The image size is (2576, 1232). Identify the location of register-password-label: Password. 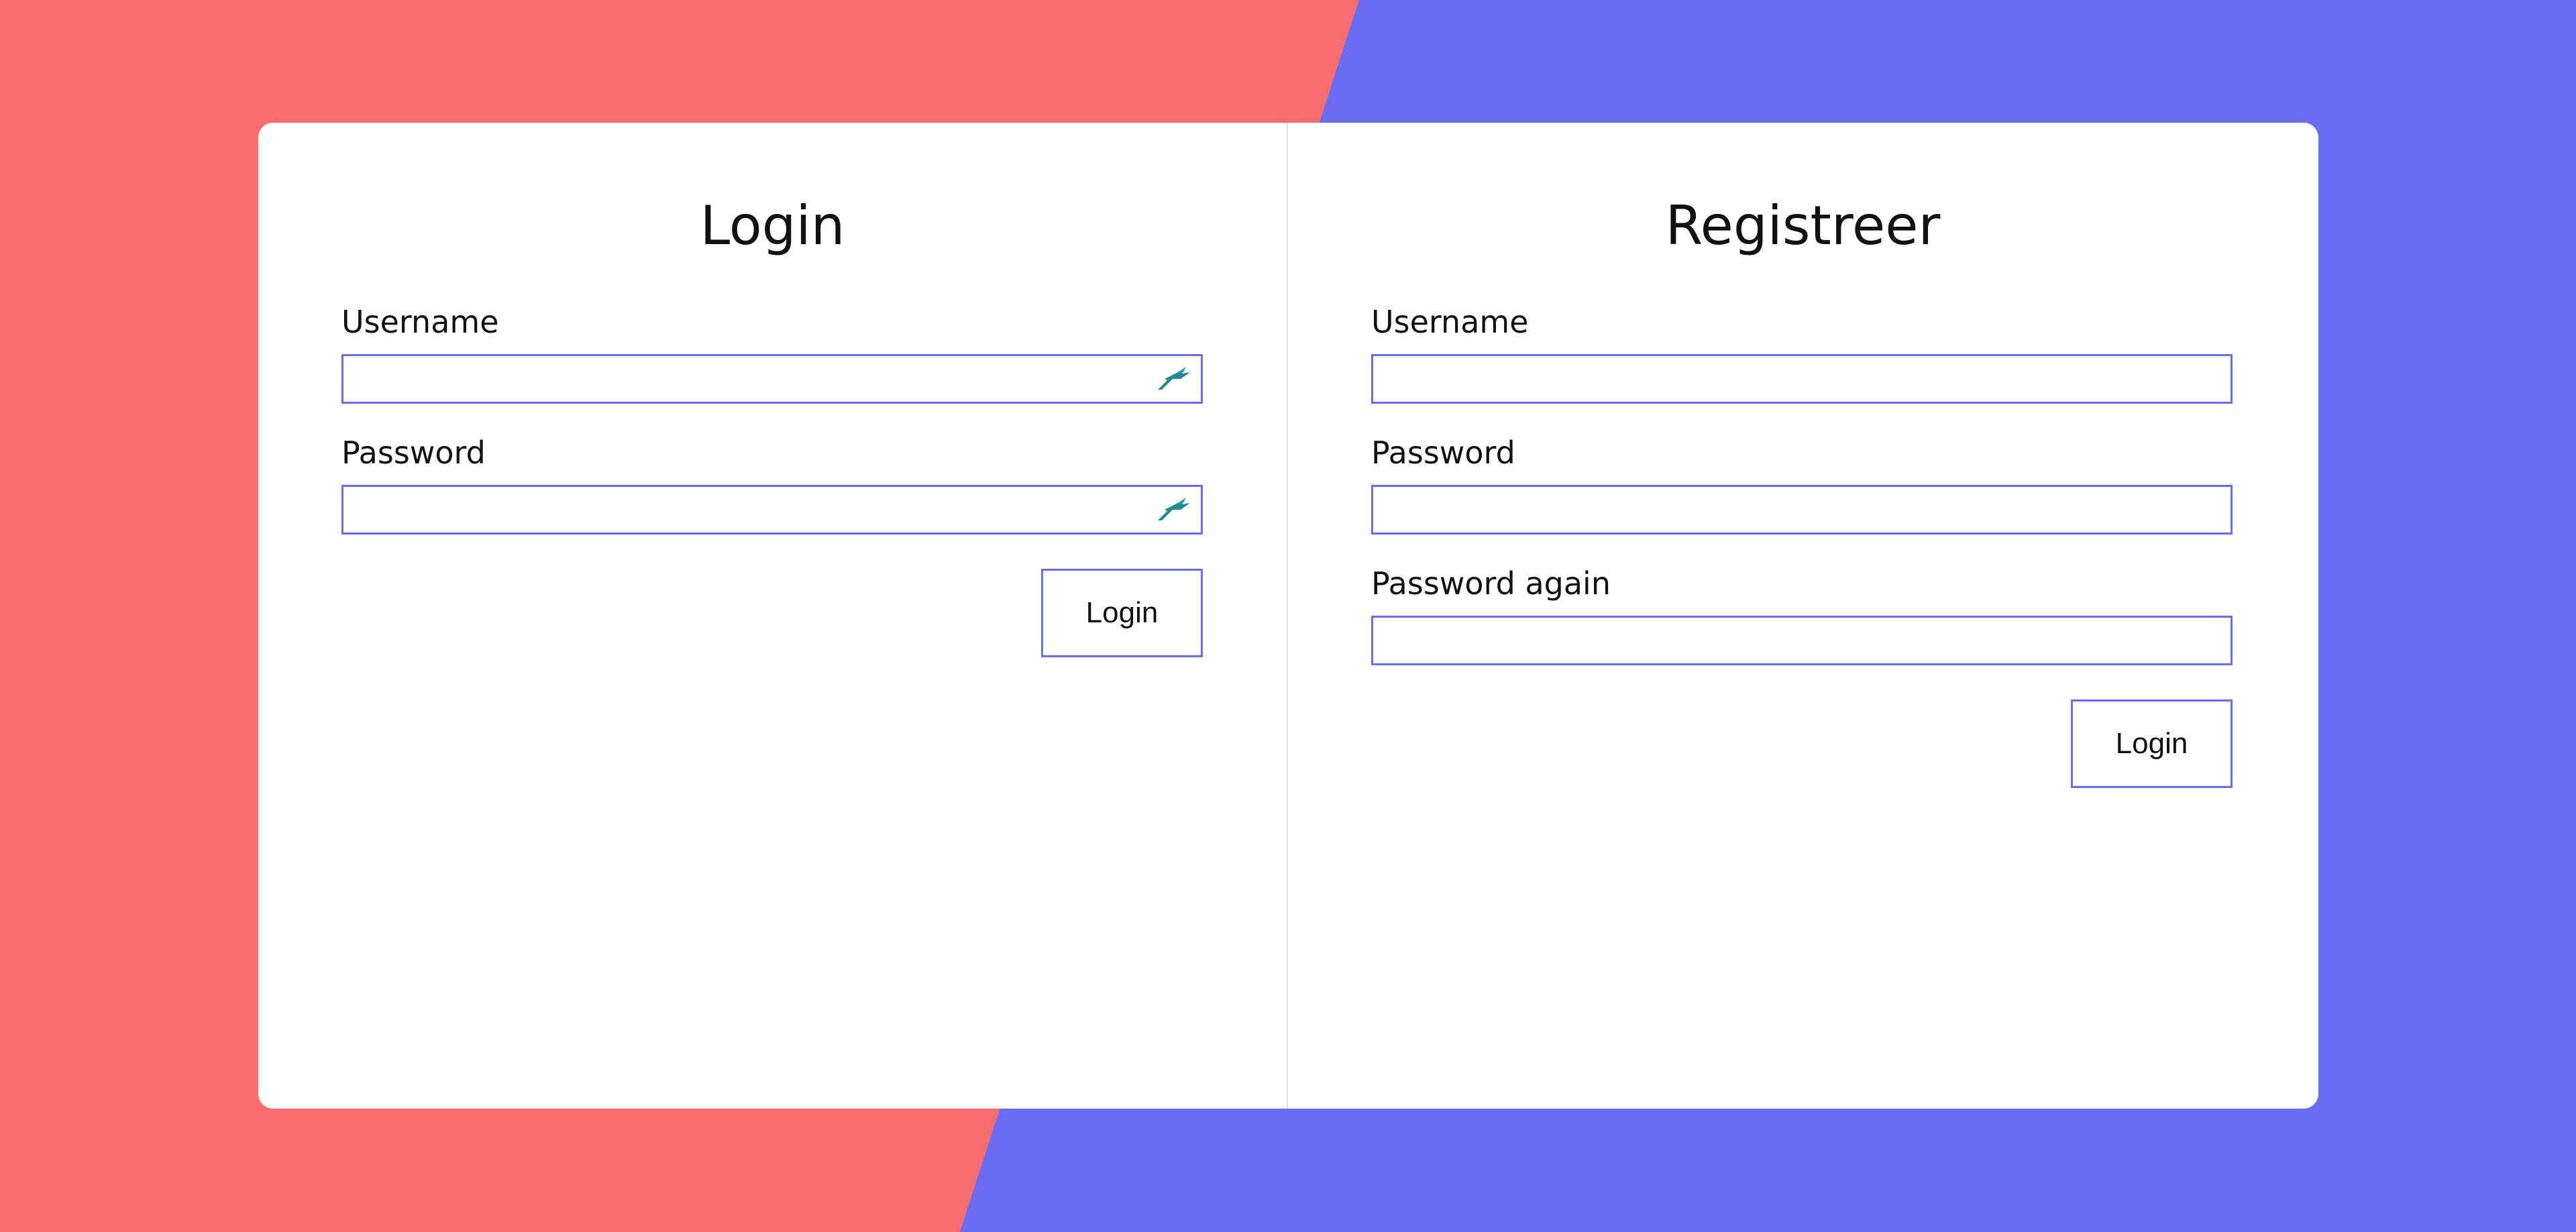
(1443, 453).